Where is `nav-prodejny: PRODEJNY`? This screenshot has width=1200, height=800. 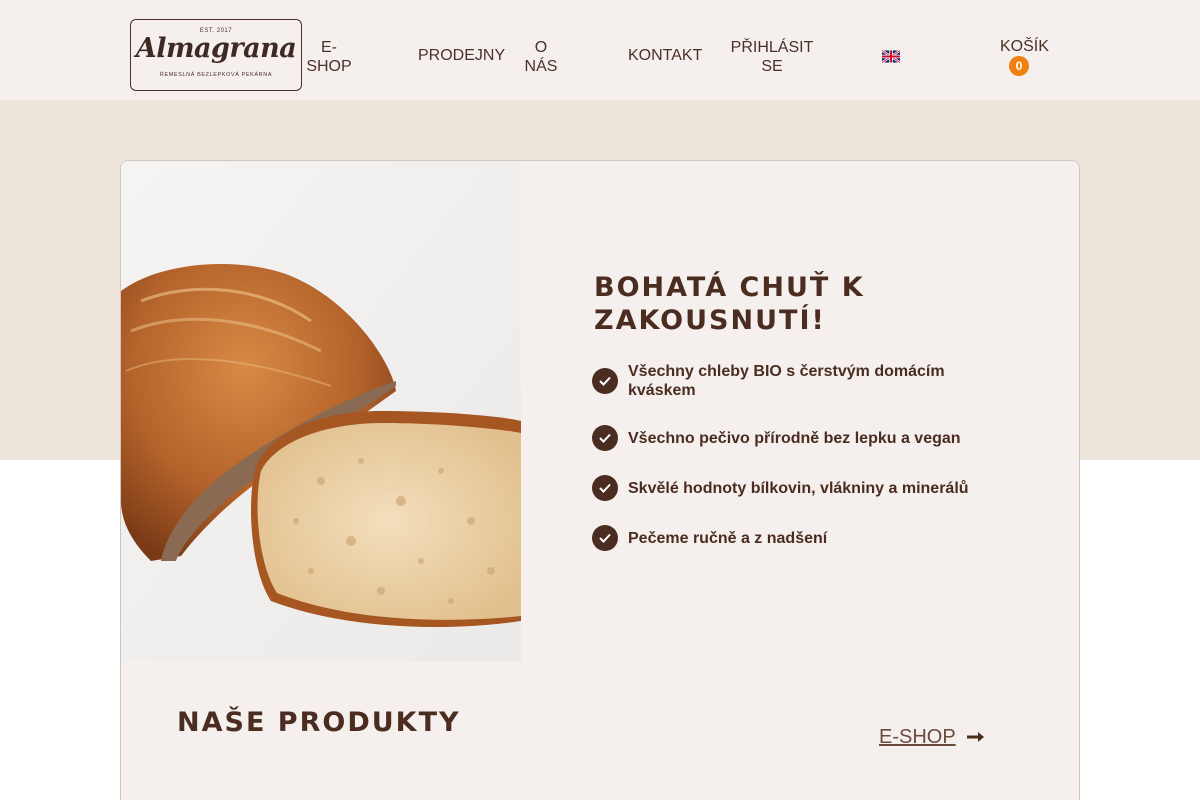 nav-prodejny: PRODEJNY is located at coordinates (461, 55).